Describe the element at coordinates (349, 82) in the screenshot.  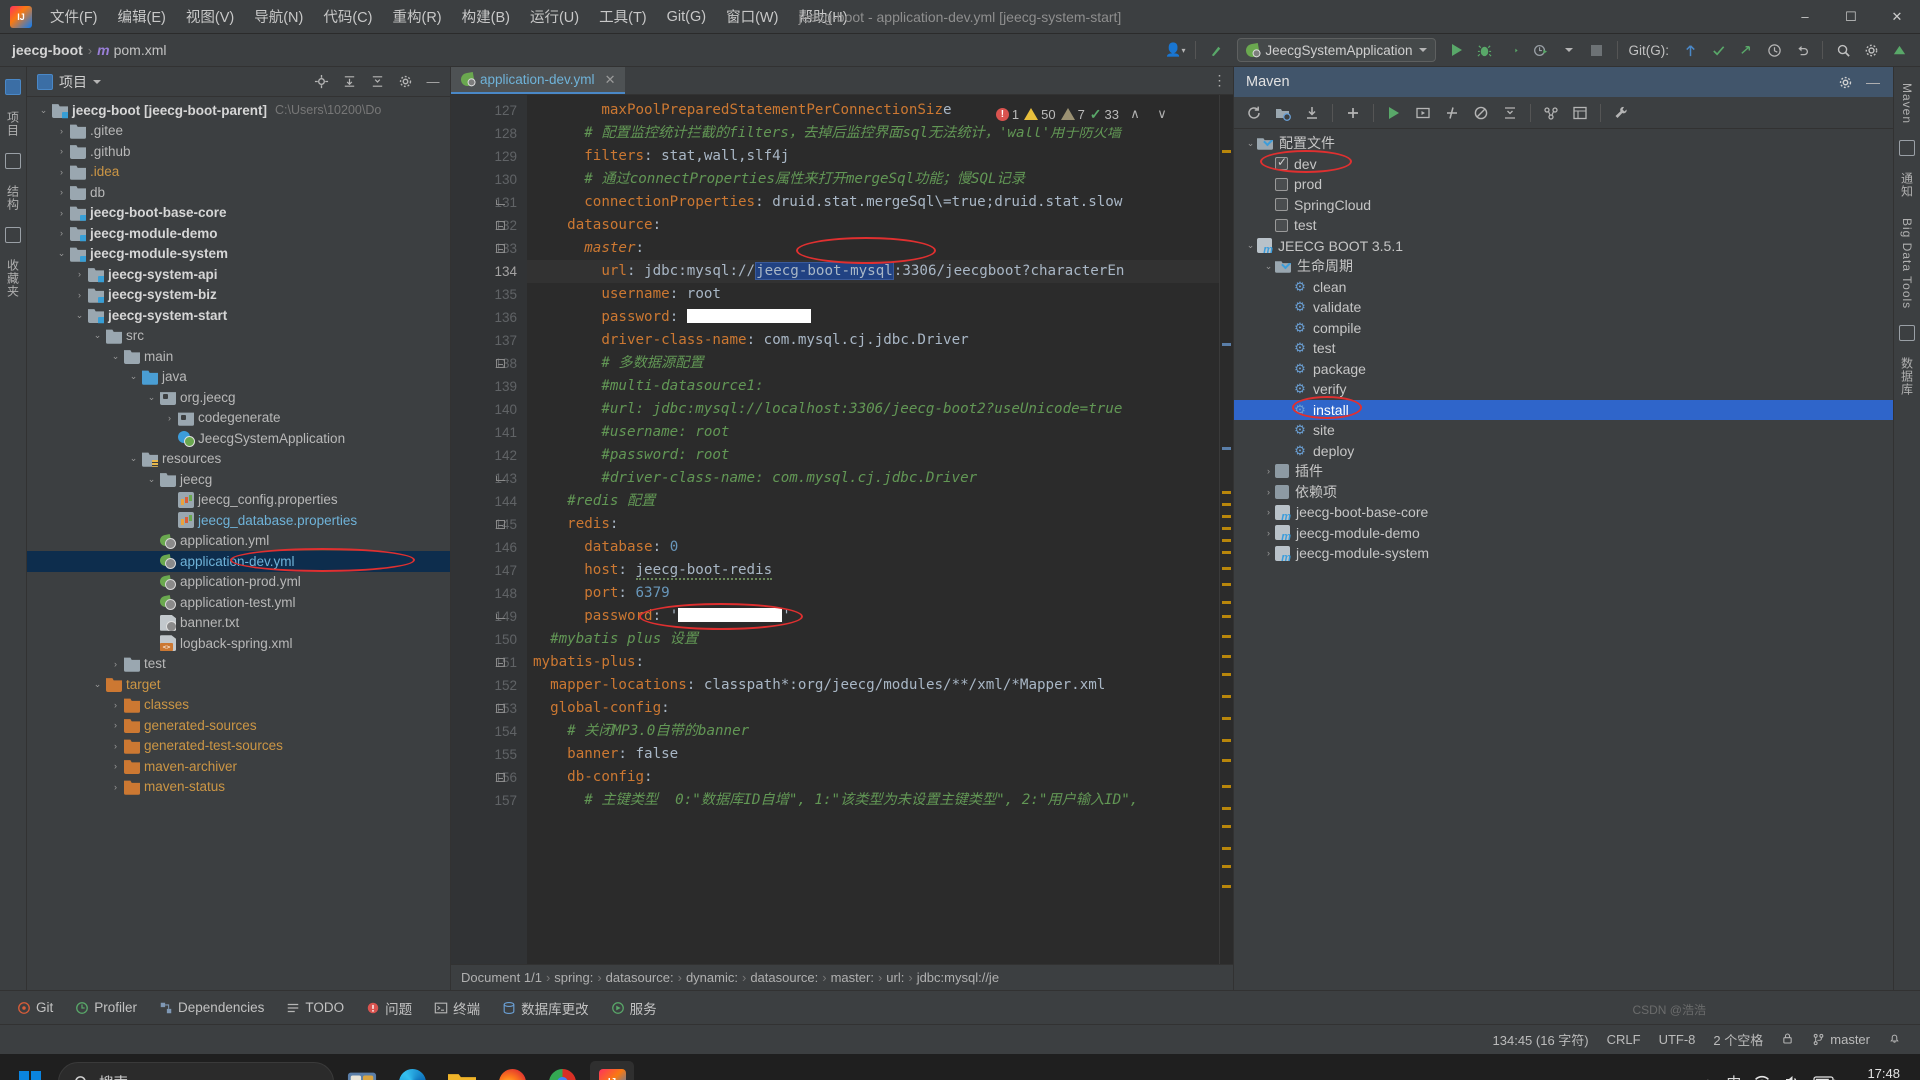
I see `expand-all-icon` at that location.